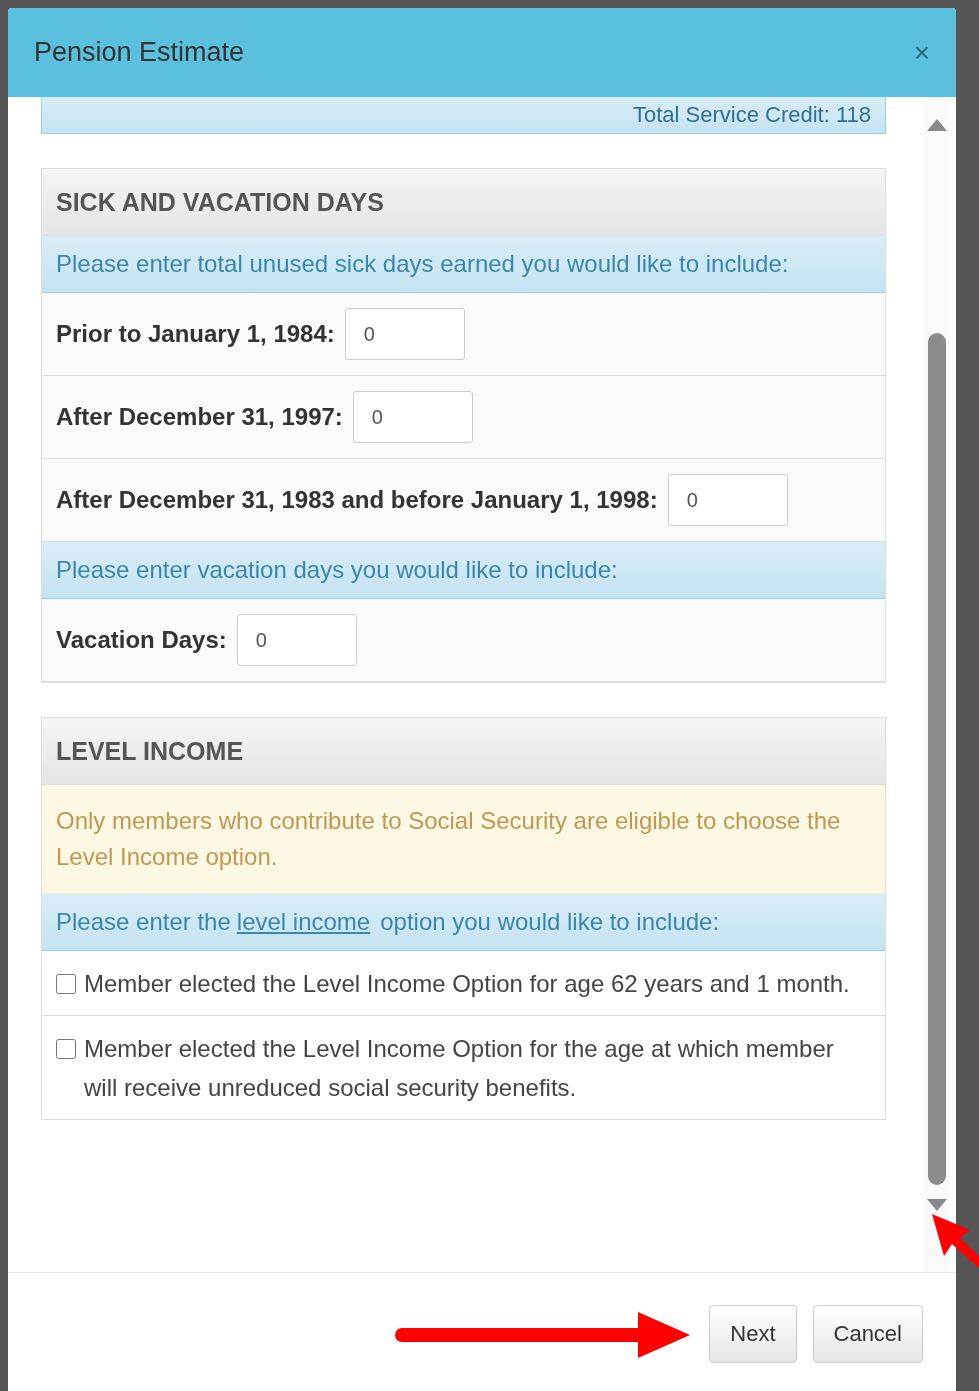  I want to click on summary-text: Total Service Credit: 118, so click(751, 115).